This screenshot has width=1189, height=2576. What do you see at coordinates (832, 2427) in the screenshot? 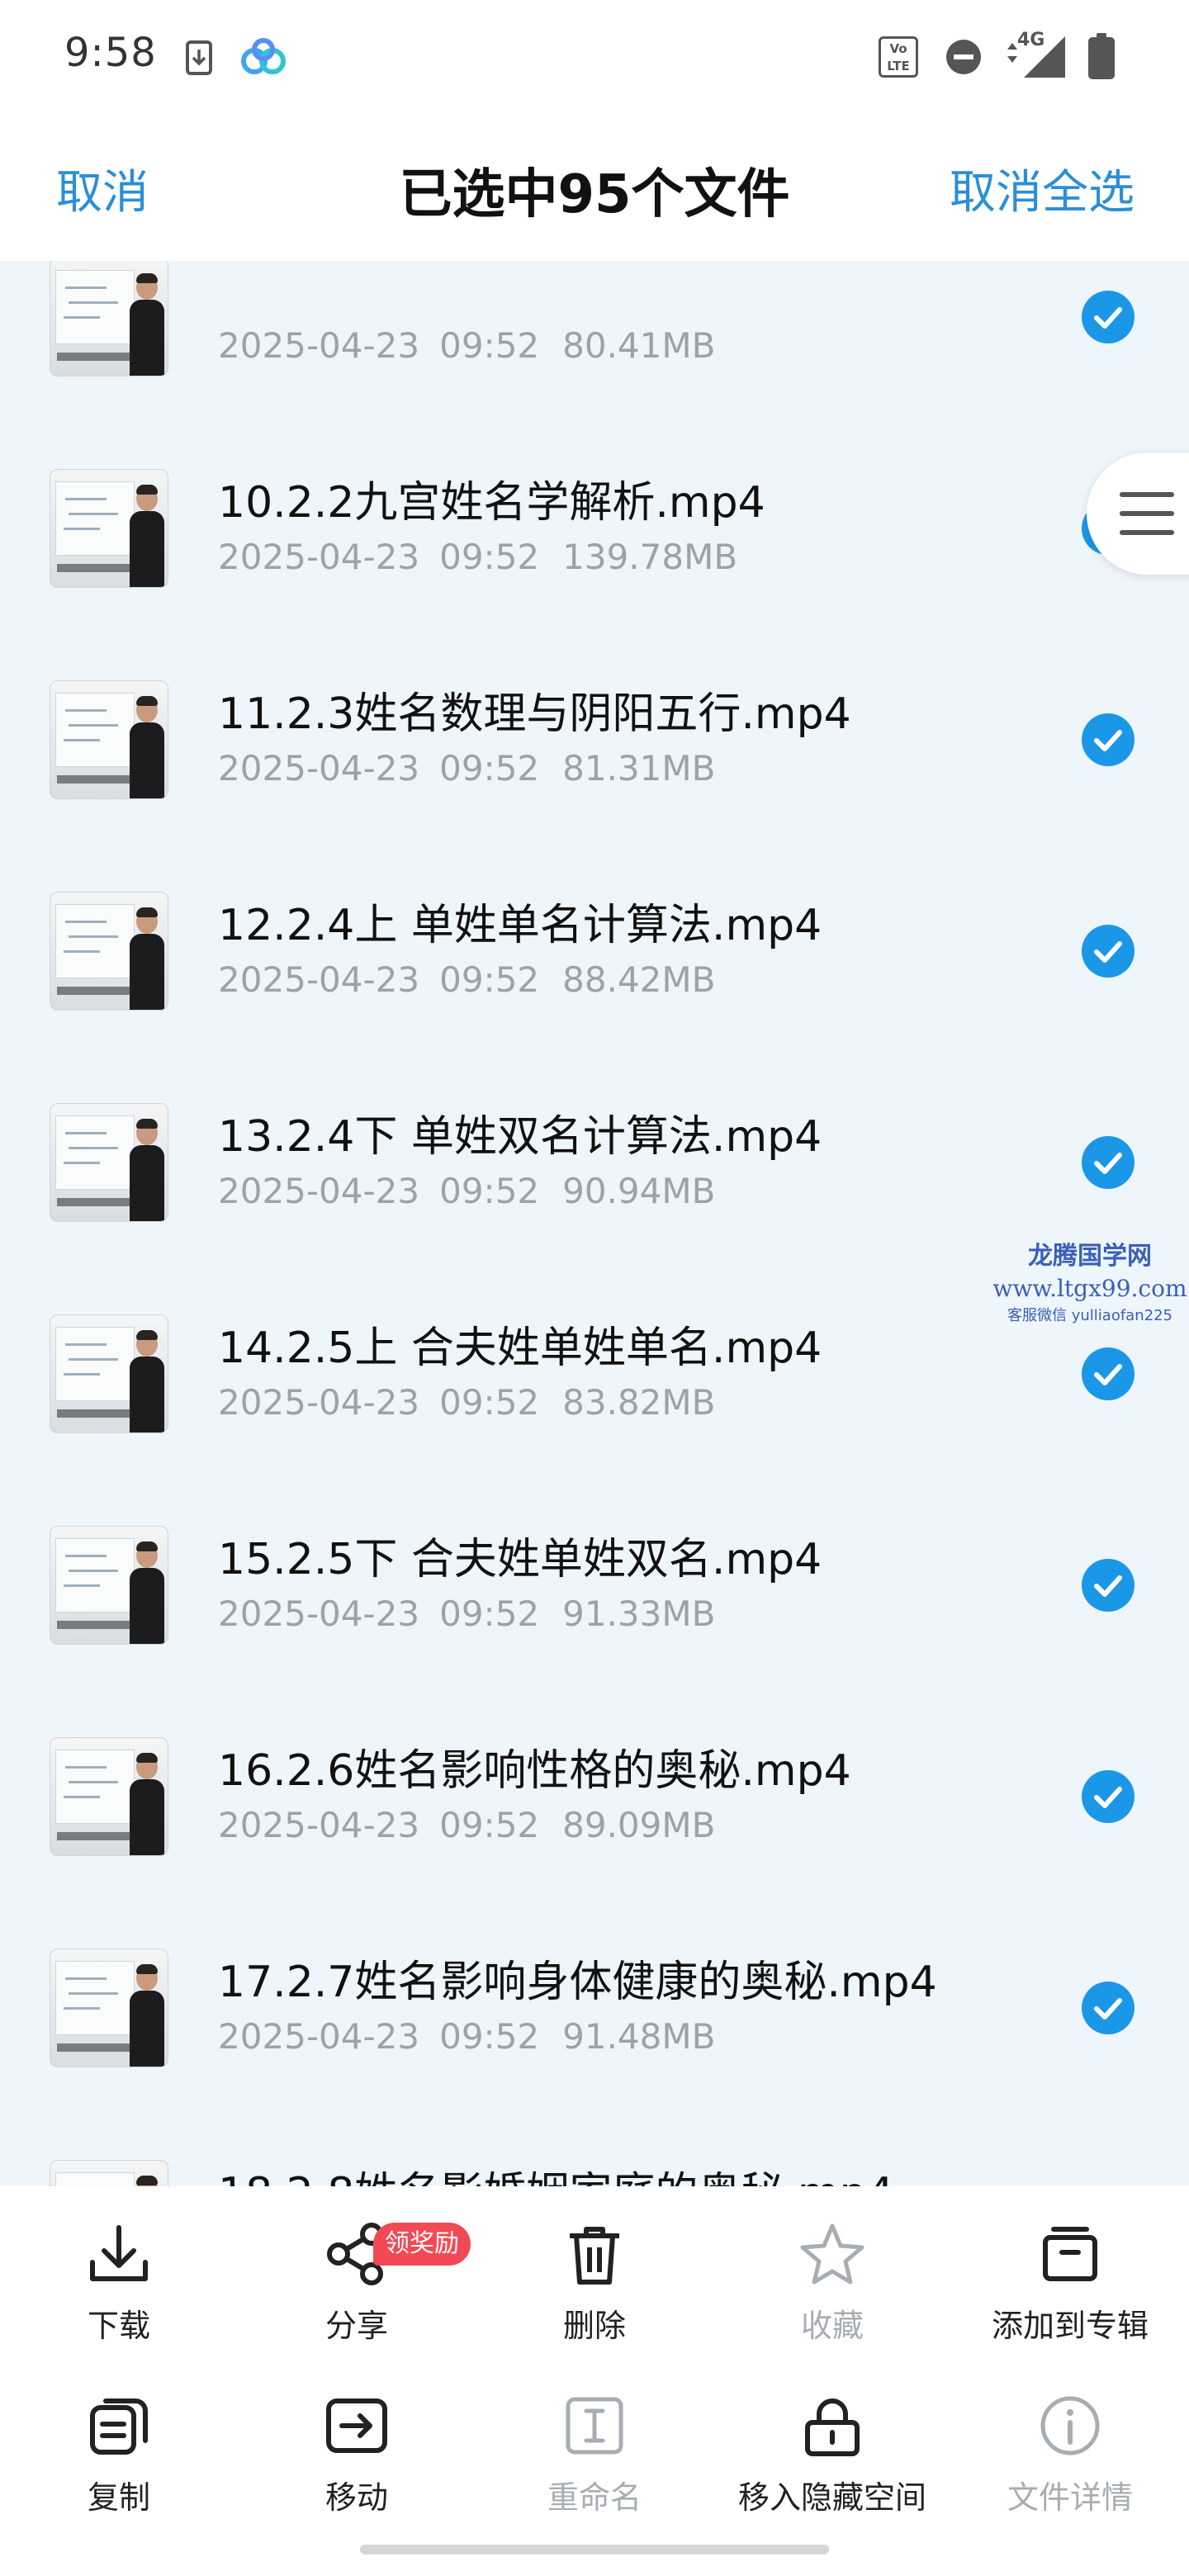
I see `lock-icon` at bounding box center [832, 2427].